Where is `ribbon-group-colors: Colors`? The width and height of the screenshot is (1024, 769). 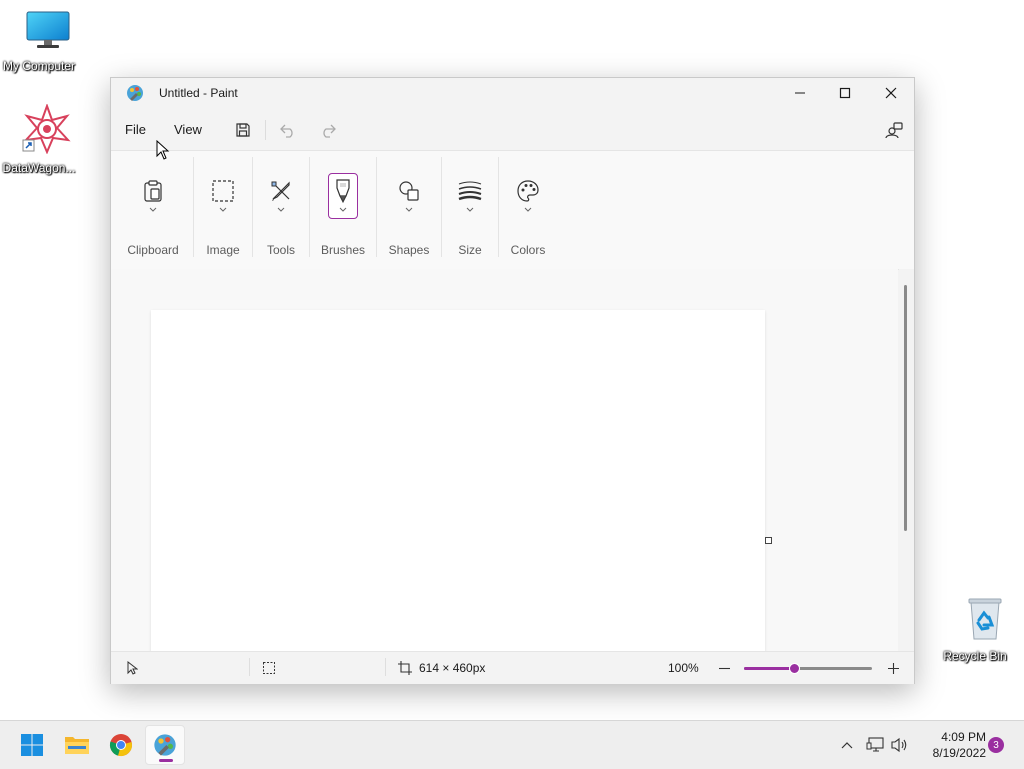
ribbon-group-colors: Colors is located at coordinates (528, 210).